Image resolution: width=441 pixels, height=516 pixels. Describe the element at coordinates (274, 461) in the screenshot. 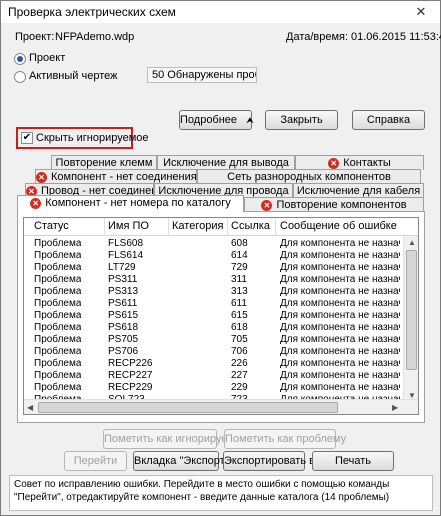

I see `export-all-button: Экспортировать все` at that location.